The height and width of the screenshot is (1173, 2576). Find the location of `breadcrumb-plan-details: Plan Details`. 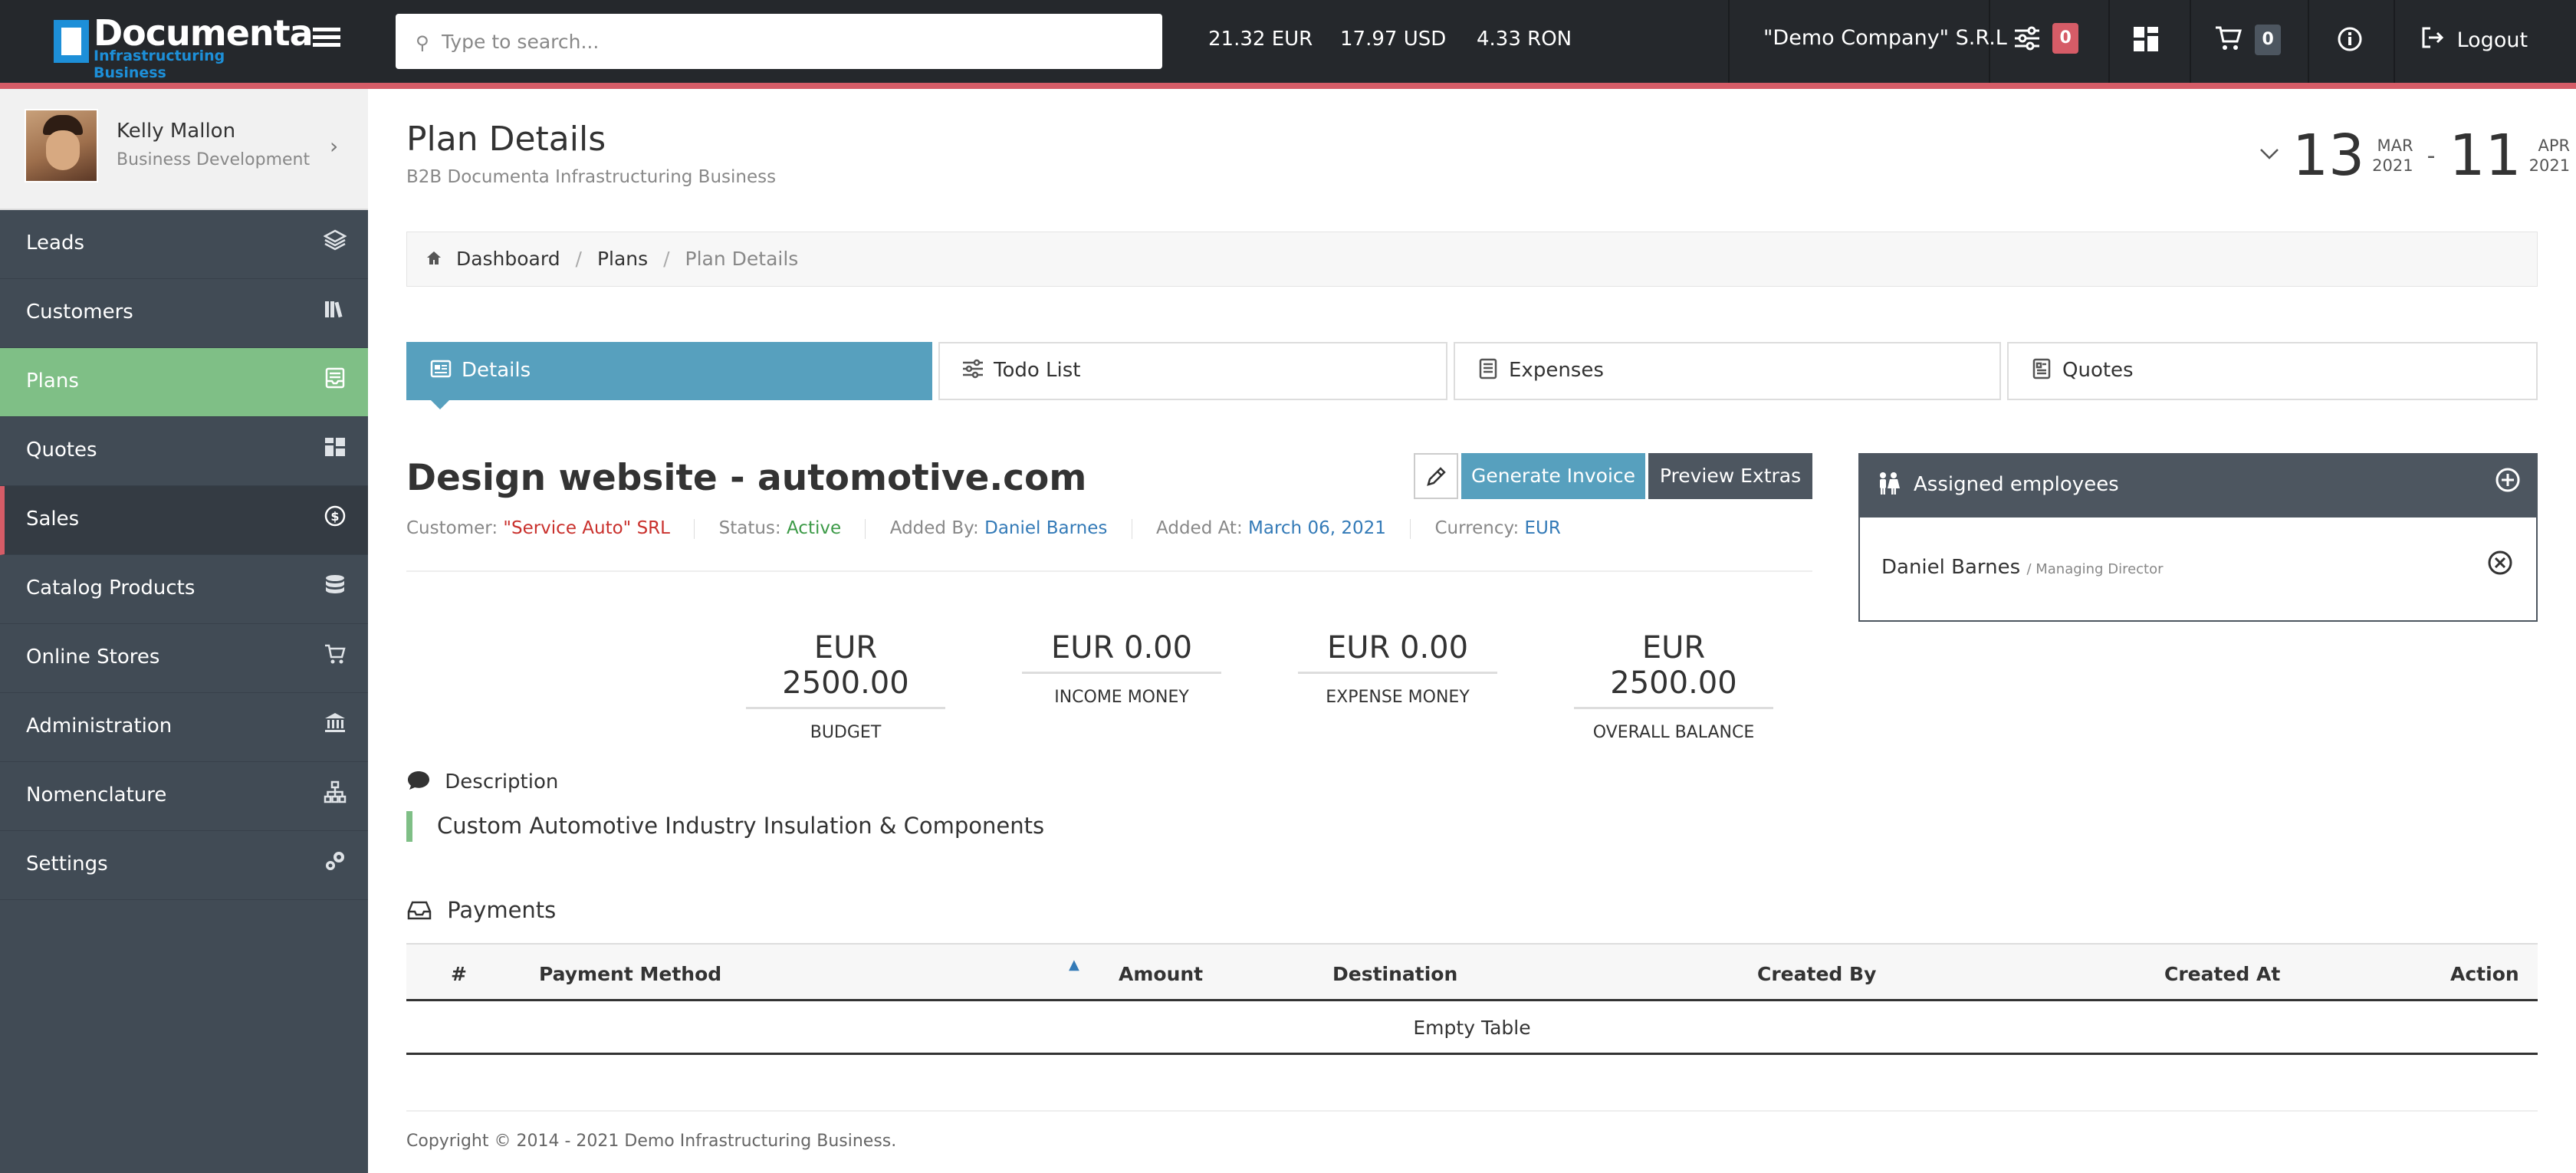

breadcrumb-plan-details: Plan Details is located at coordinates (742, 259).